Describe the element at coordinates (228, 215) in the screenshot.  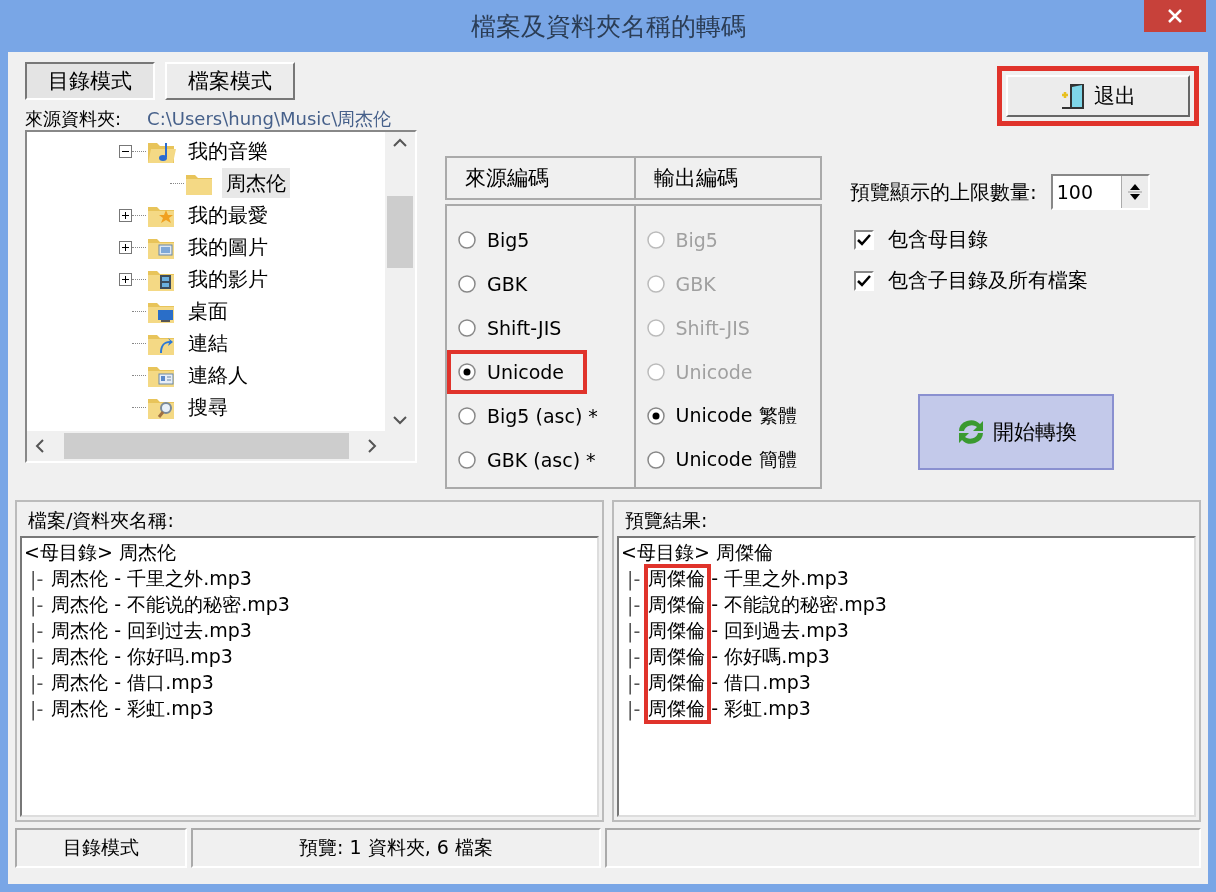
I see `tree-item: 我的最愛` at that location.